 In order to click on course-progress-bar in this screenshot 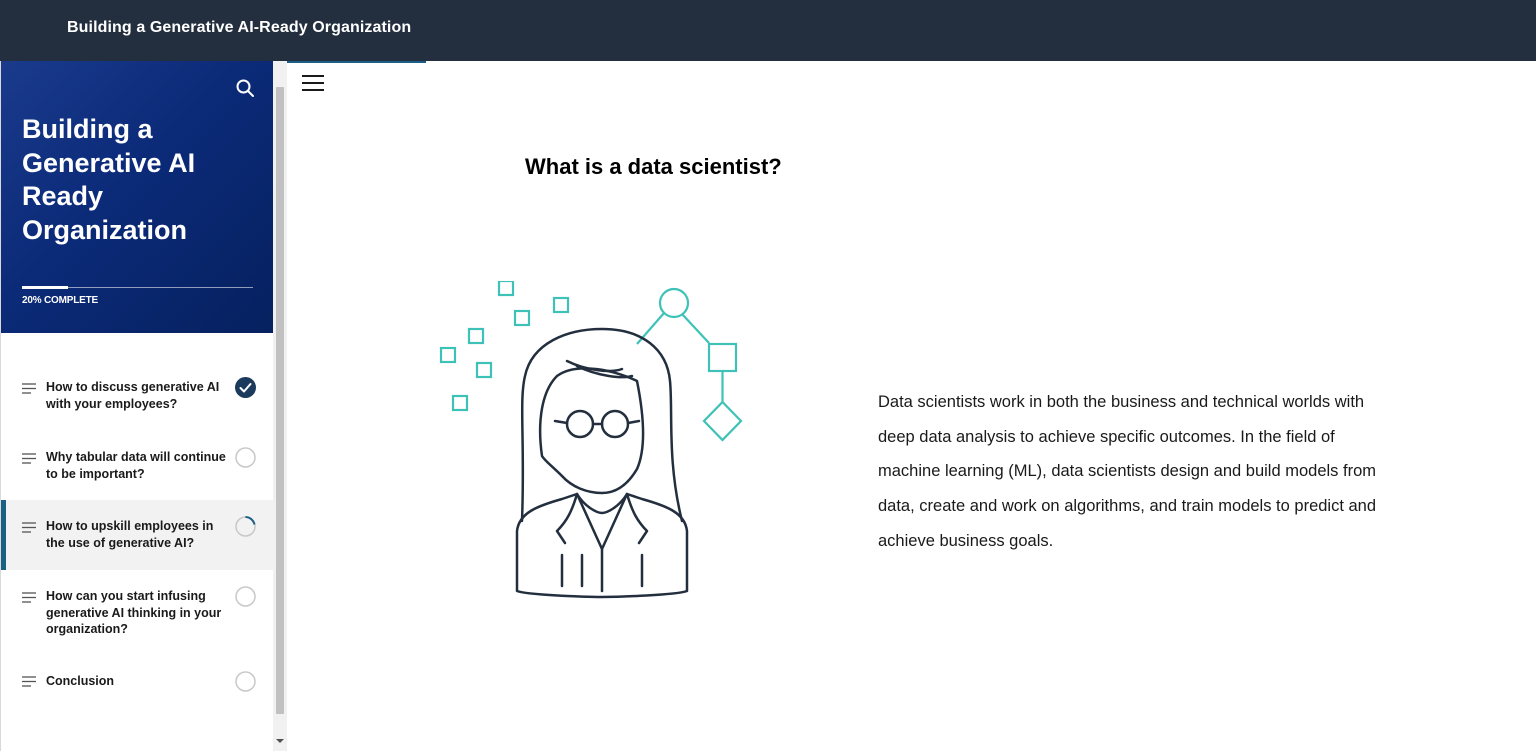, I will do `click(137, 287)`.